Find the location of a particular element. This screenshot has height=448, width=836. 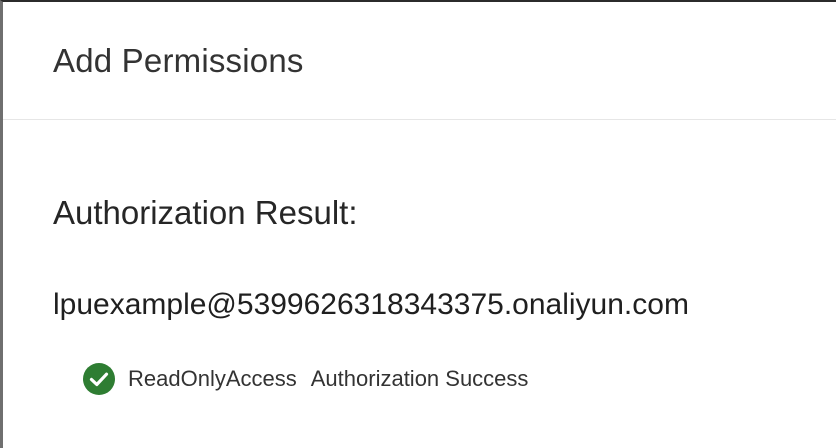

authorization-result-row: ReadOnlyAccess Authorization Success is located at coordinates (305, 379).